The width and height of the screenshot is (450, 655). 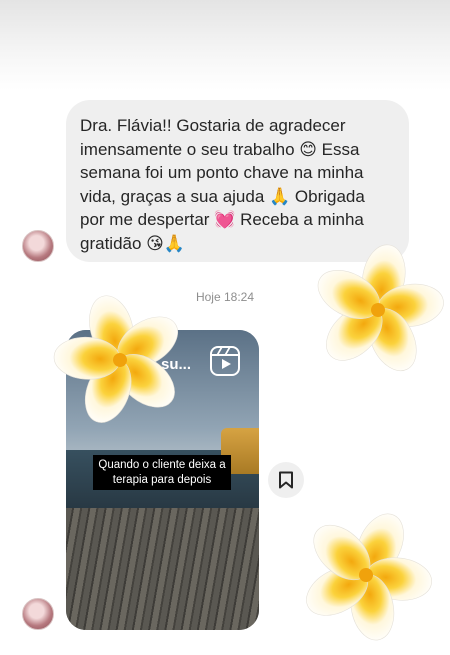 I want to click on top-fade, so click(x=225, y=45).